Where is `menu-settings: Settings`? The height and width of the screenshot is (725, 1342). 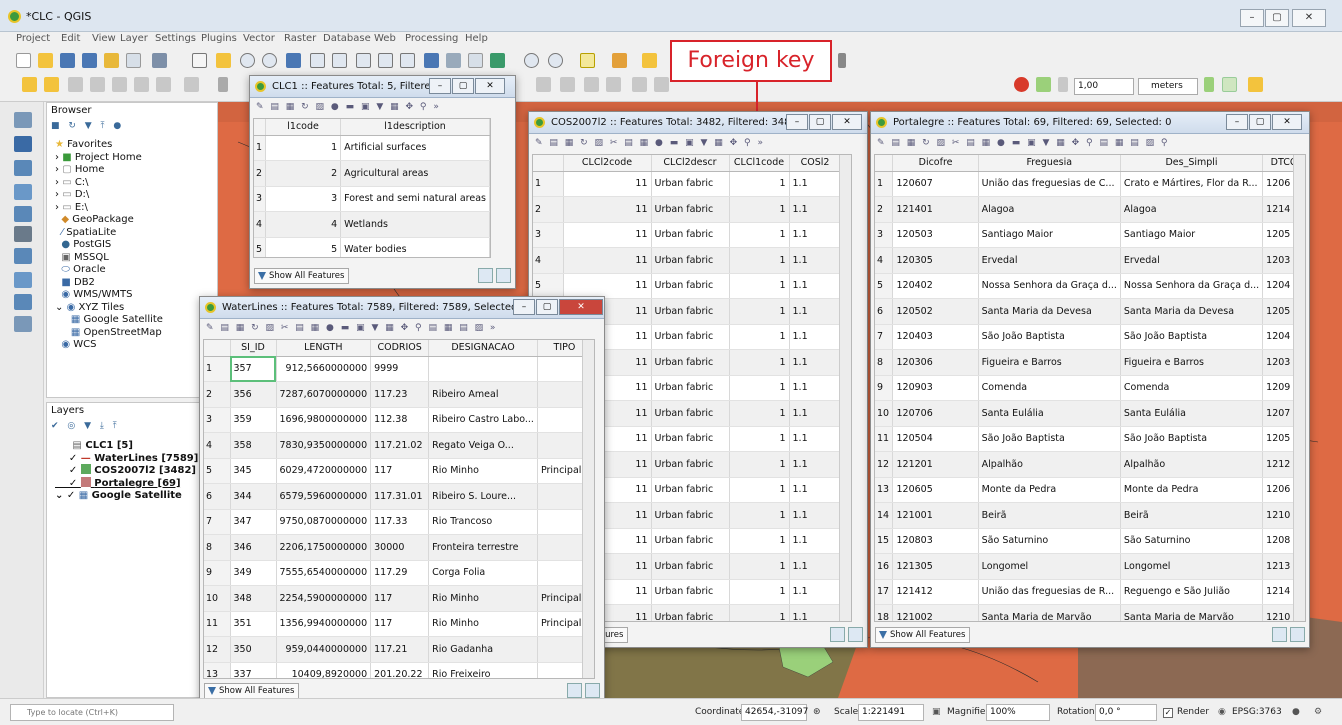
menu-settings: Settings is located at coordinates (175, 38).